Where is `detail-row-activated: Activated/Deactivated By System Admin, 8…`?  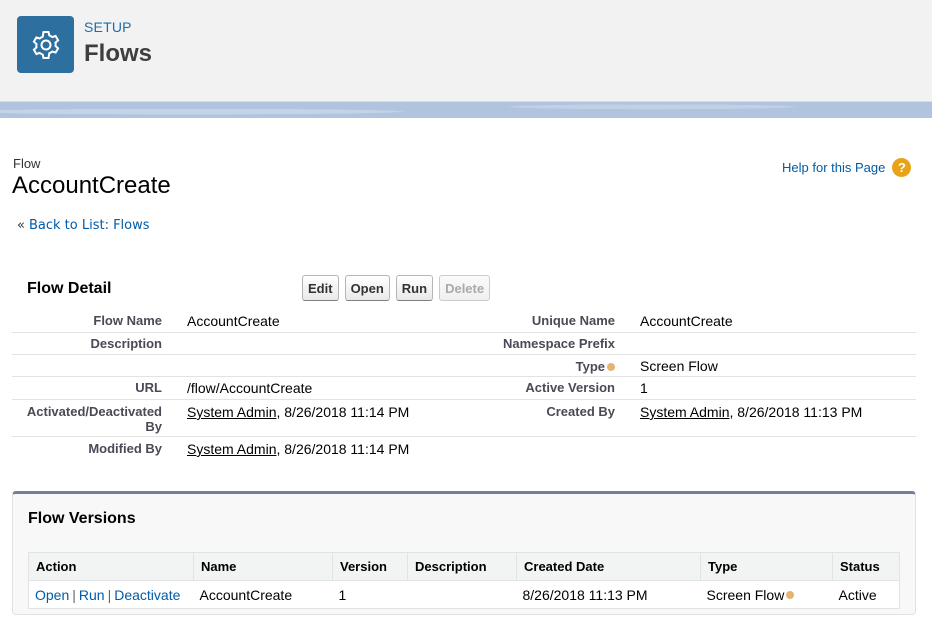
detail-row-activated: Activated/Deactivated By System Admin, 8… is located at coordinates (464, 418).